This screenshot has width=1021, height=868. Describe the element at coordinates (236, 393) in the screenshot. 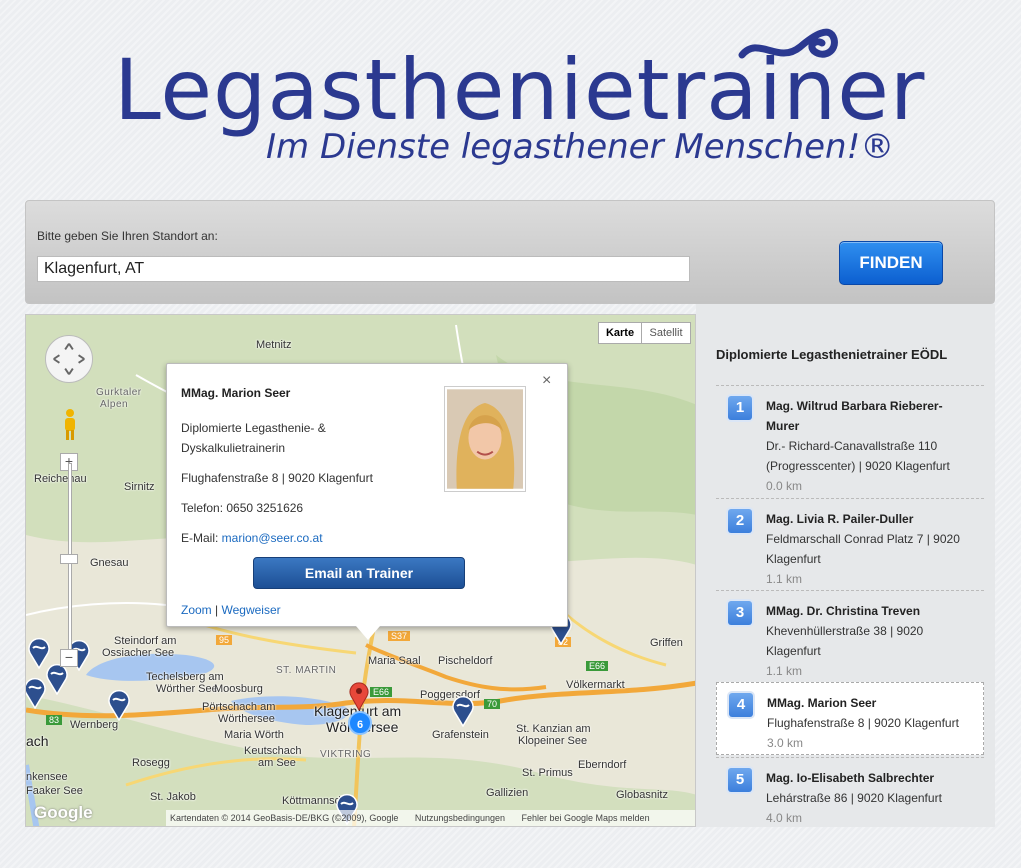

I see `info-trainer-name: MMag. Marion Seer` at that location.